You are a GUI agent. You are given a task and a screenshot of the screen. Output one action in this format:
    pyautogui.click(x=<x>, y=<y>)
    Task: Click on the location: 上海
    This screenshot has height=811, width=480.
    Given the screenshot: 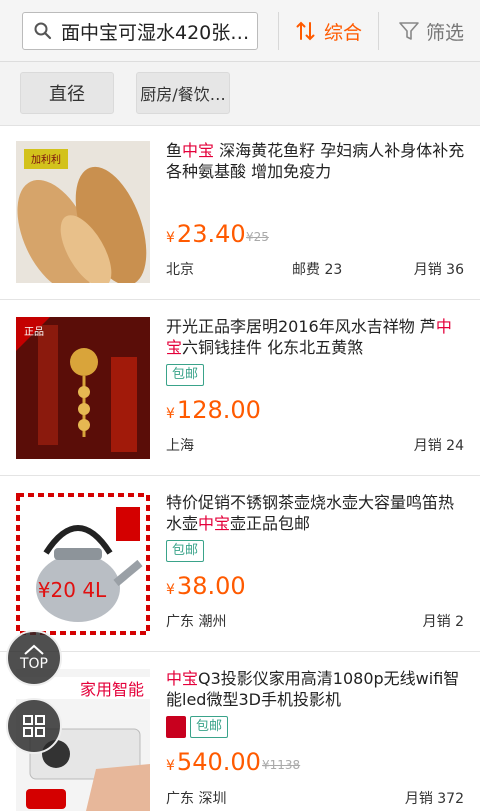 What is the action you would take?
    pyautogui.click(x=180, y=446)
    